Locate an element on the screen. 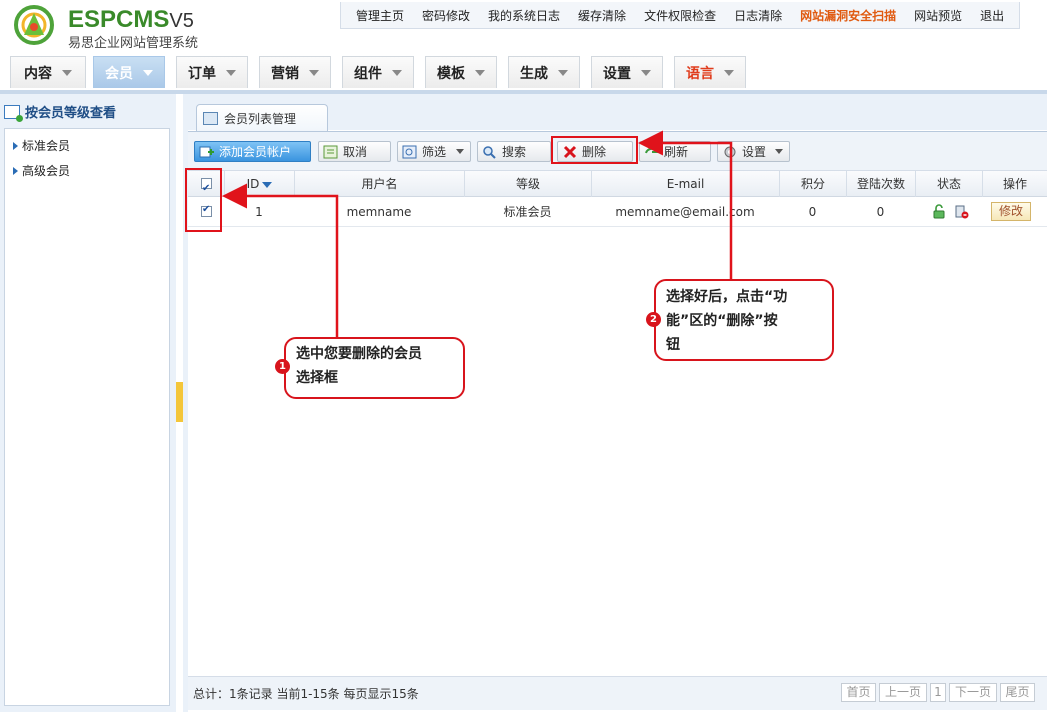 This screenshot has height=712, width=1047. tab-member-list: 会员列表管理 is located at coordinates (262, 117).